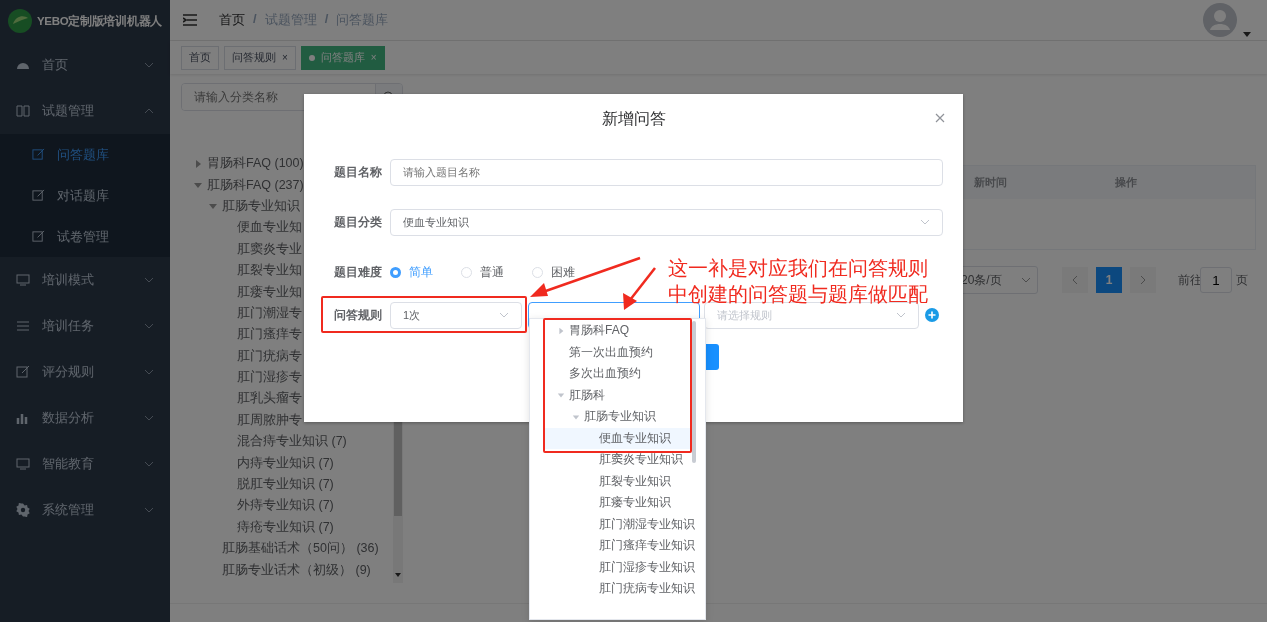 This screenshot has height=622, width=1267. I want to click on field-label: 题目名称, so click(358, 172).